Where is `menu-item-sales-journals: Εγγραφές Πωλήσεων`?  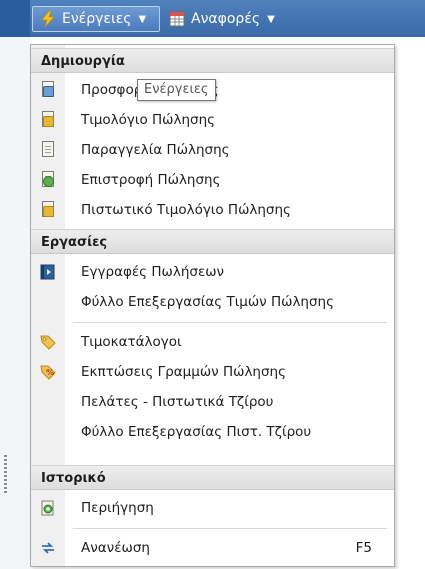 menu-item-sales-journals: Εγγραφές Πωλήσεων is located at coordinates (212, 272).